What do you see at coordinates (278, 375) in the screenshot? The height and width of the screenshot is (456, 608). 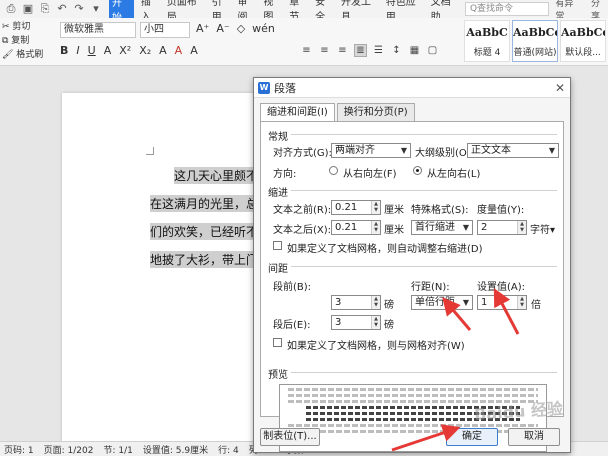 I see `section-preview: 预览` at bounding box center [278, 375].